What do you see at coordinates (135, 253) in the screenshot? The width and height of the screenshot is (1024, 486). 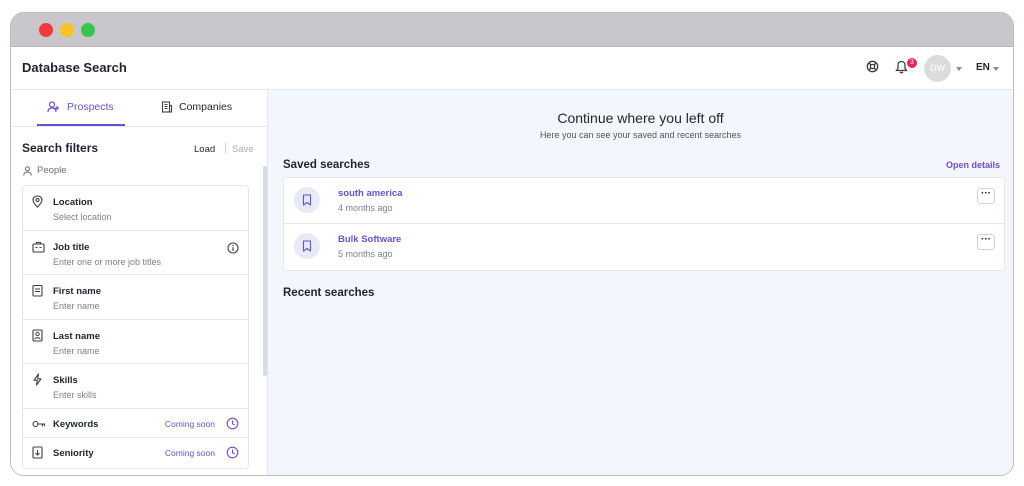 I see `filter-job-title: Job title Enter one or more job titles` at bounding box center [135, 253].